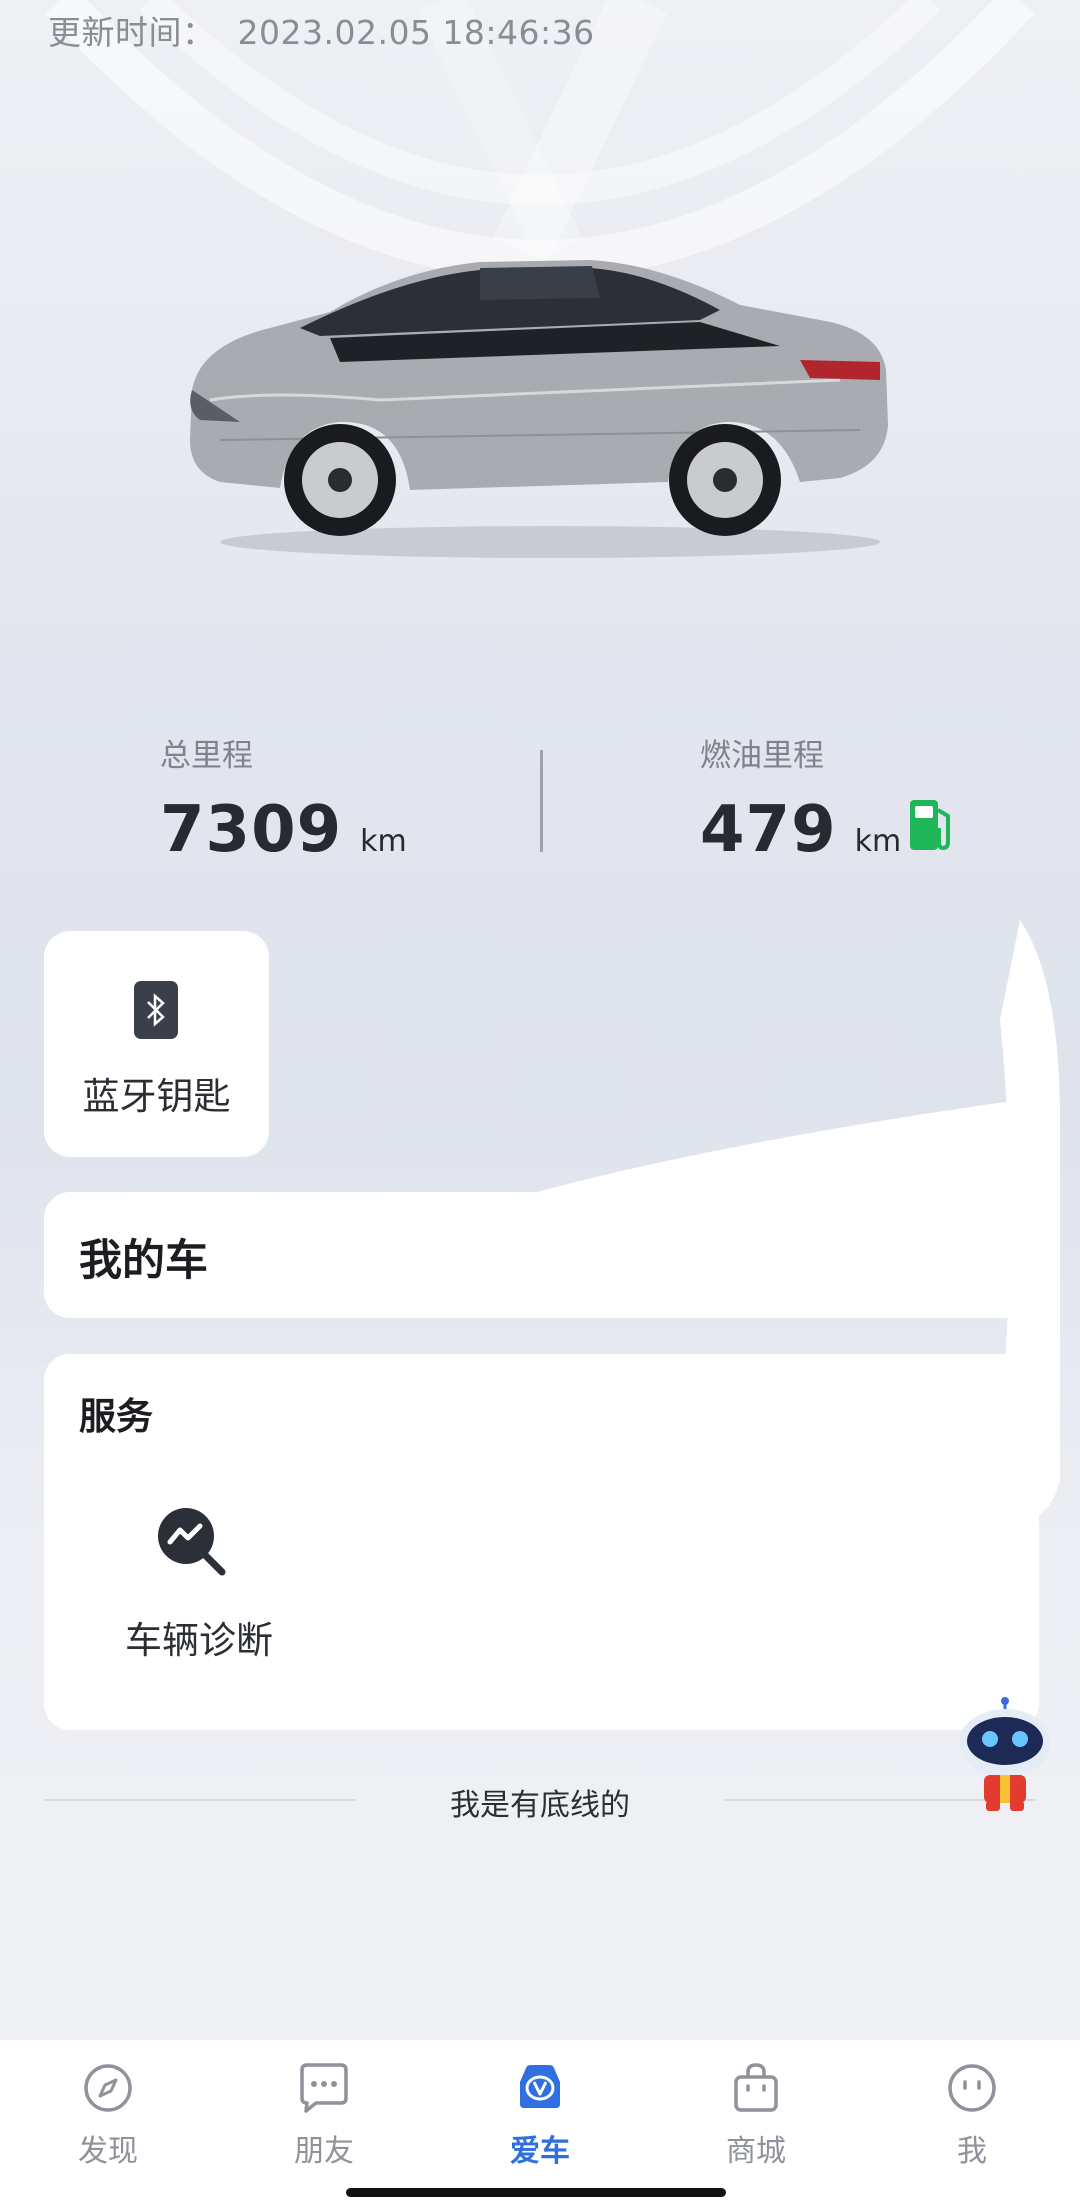 This screenshot has width=1080, height=2211. What do you see at coordinates (539, 409) in the screenshot?
I see `car-image` at bounding box center [539, 409].